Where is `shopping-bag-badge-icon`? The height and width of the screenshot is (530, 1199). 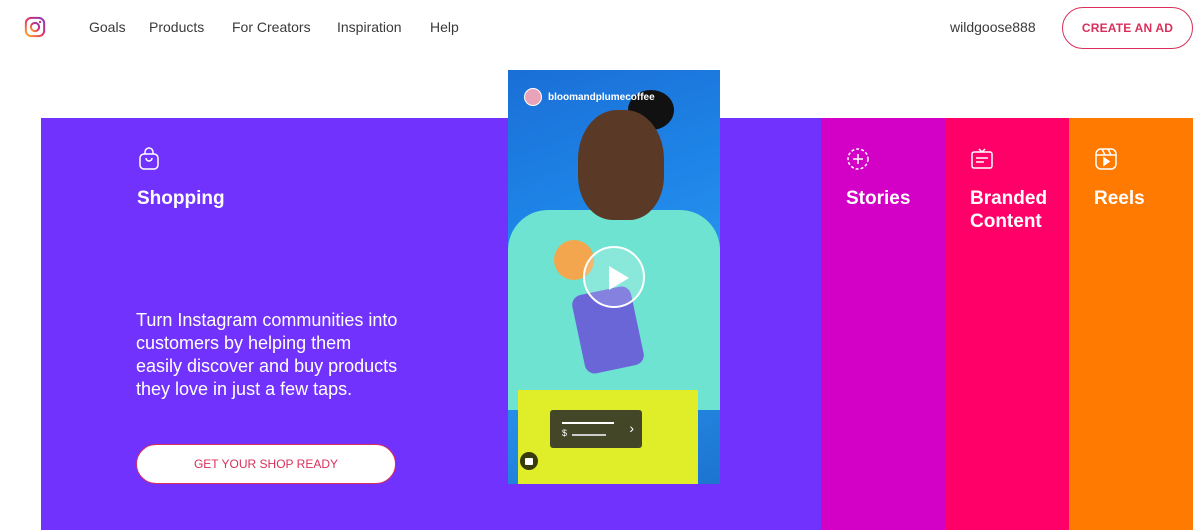 shopping-bag-badge-icon is located at coordinates (529, 461).